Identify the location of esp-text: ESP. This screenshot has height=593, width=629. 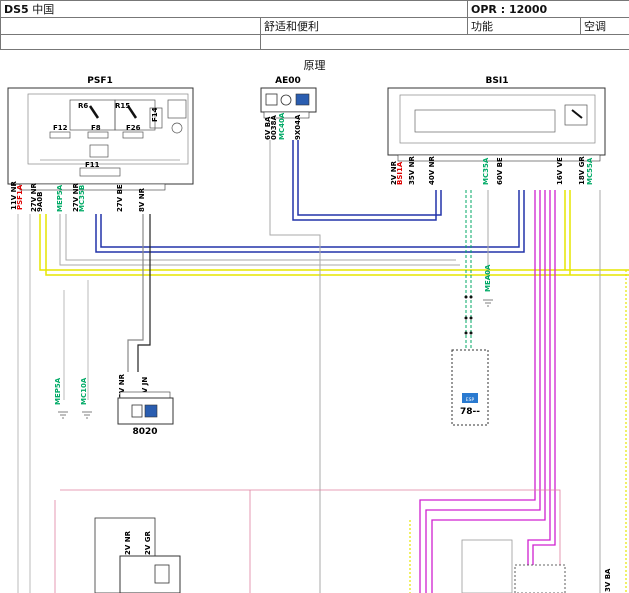
(470, 400).